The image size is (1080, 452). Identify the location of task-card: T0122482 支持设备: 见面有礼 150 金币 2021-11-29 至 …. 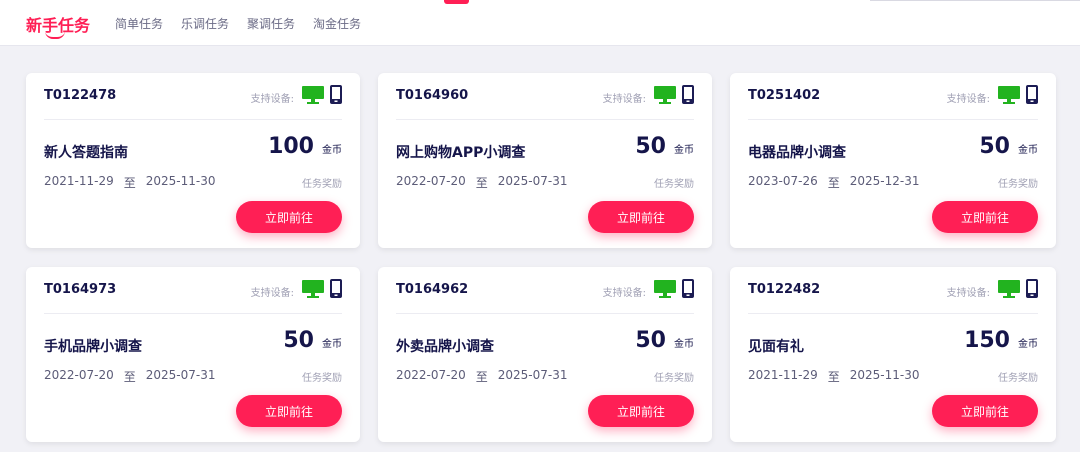
(893, 354).